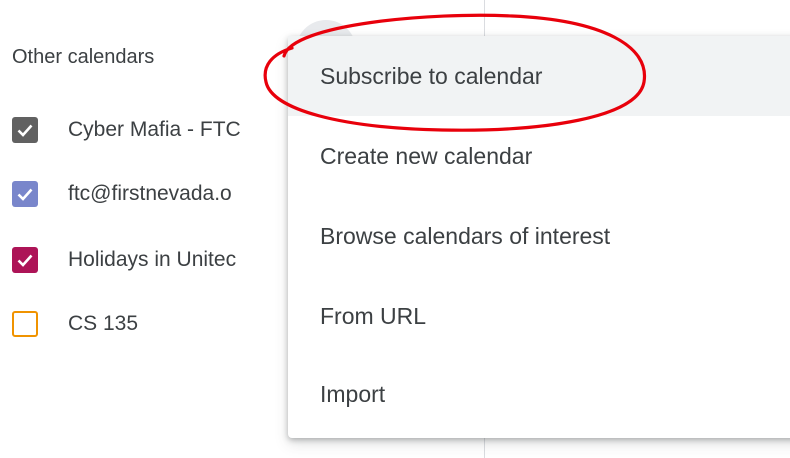  I want to click on calendar-item-cyber-mafia: Cyber Mafia - FTC, so click(162, 131).